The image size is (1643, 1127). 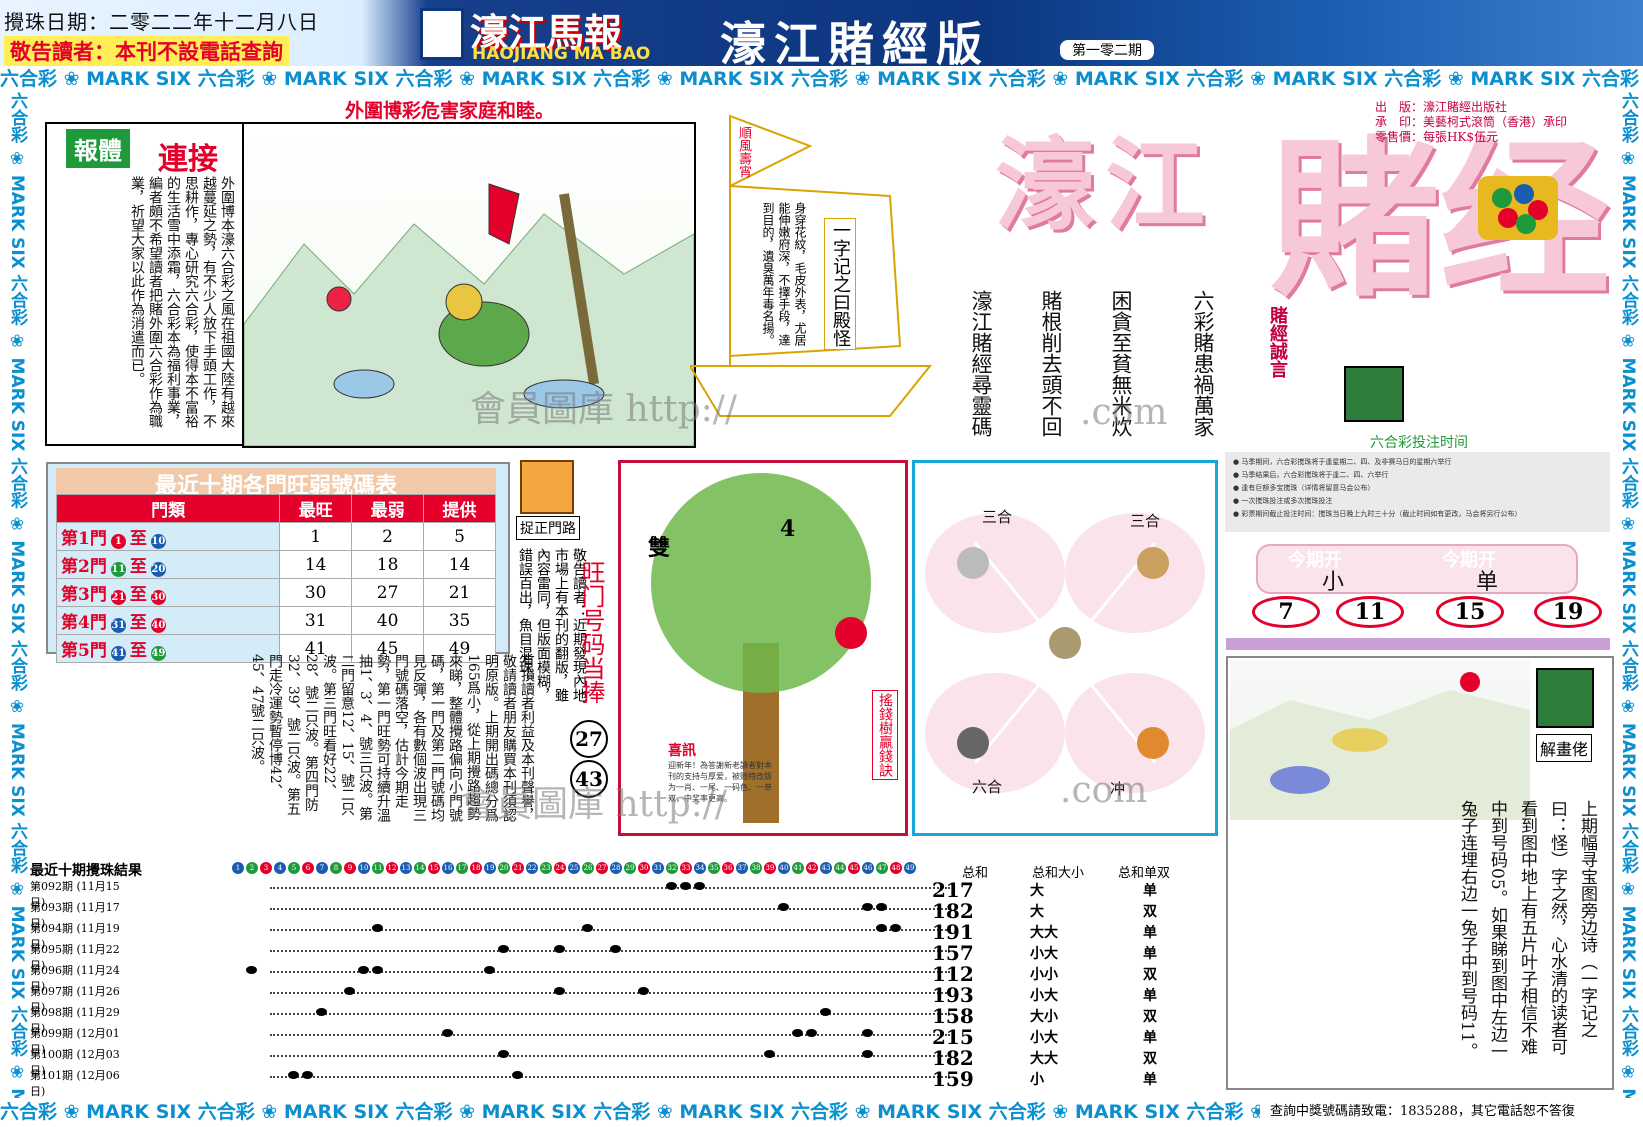 I want to click on results-big-small: 小, so click(x=1037, y=1080).